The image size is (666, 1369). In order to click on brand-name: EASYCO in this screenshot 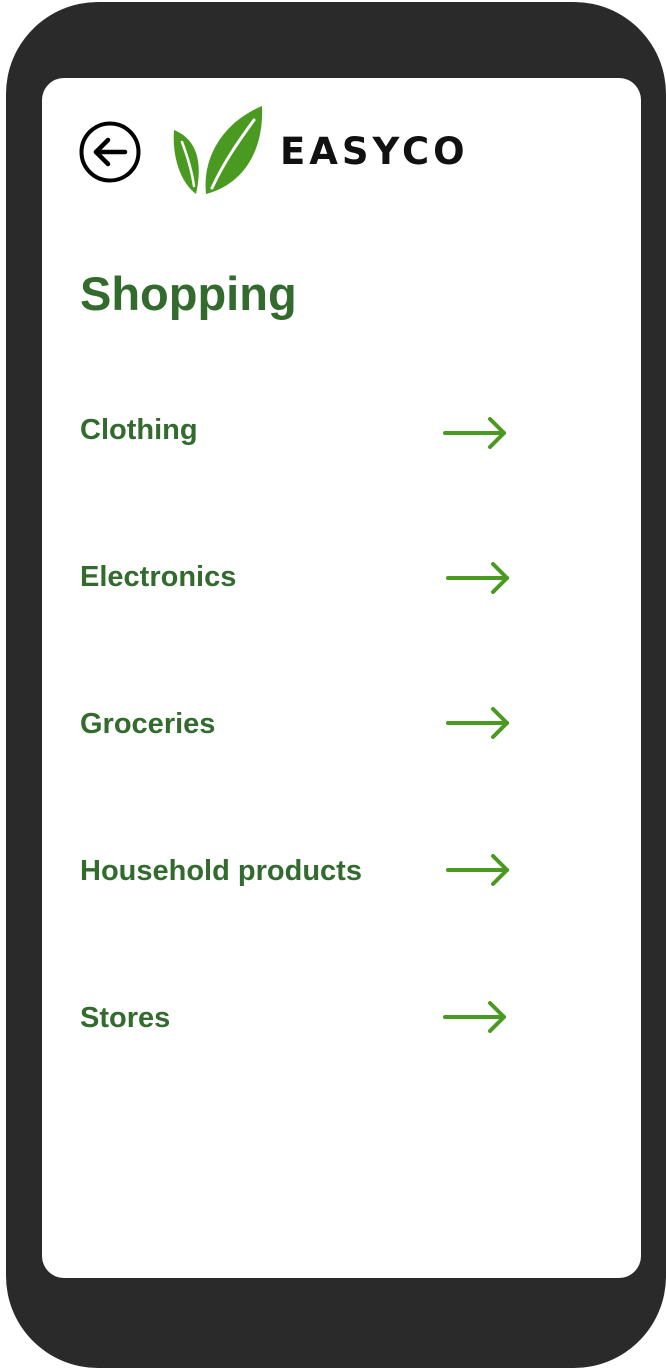, I will do `click(374, 151)`.